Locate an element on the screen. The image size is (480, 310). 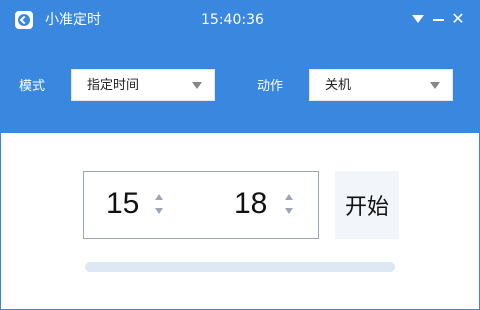
current-time: 15:40:36 is located at coordinates (232, 20).